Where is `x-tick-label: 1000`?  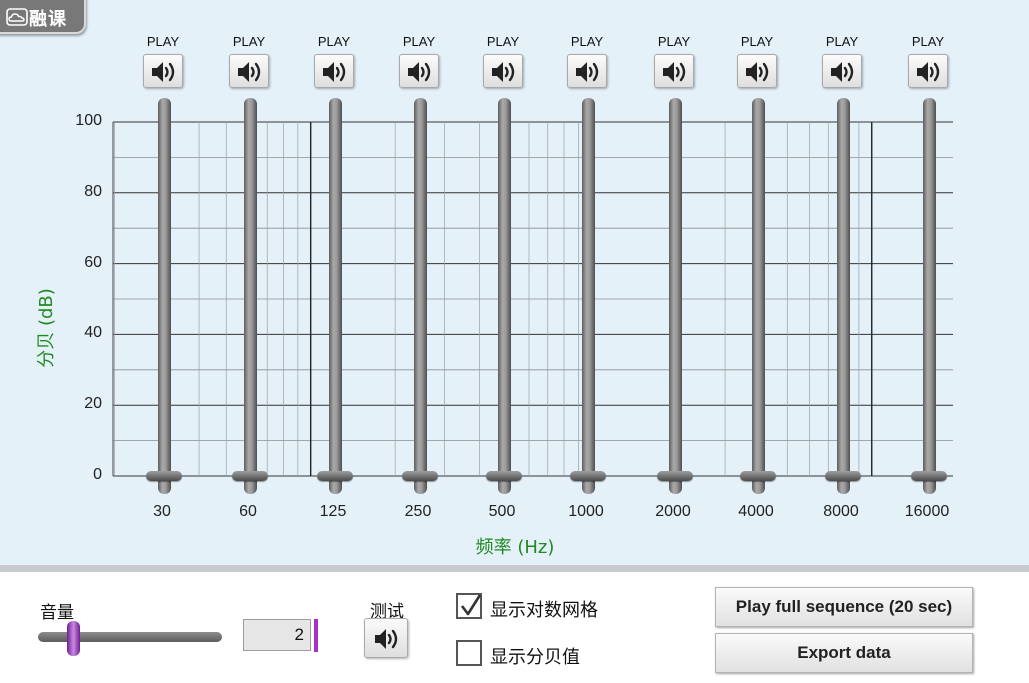
x-tick-label: 1000 is located at coordinates (586, 511).